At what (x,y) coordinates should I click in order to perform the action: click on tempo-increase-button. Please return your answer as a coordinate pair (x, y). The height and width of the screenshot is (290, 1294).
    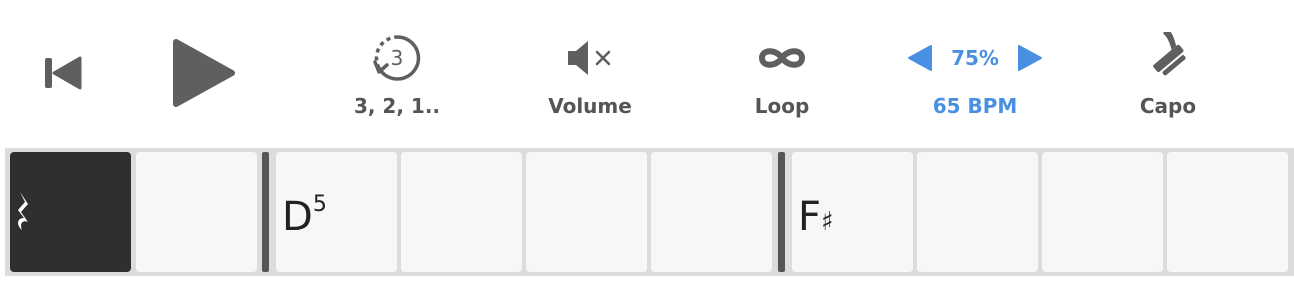
    Looking at the image, I should click on (1030, 58).